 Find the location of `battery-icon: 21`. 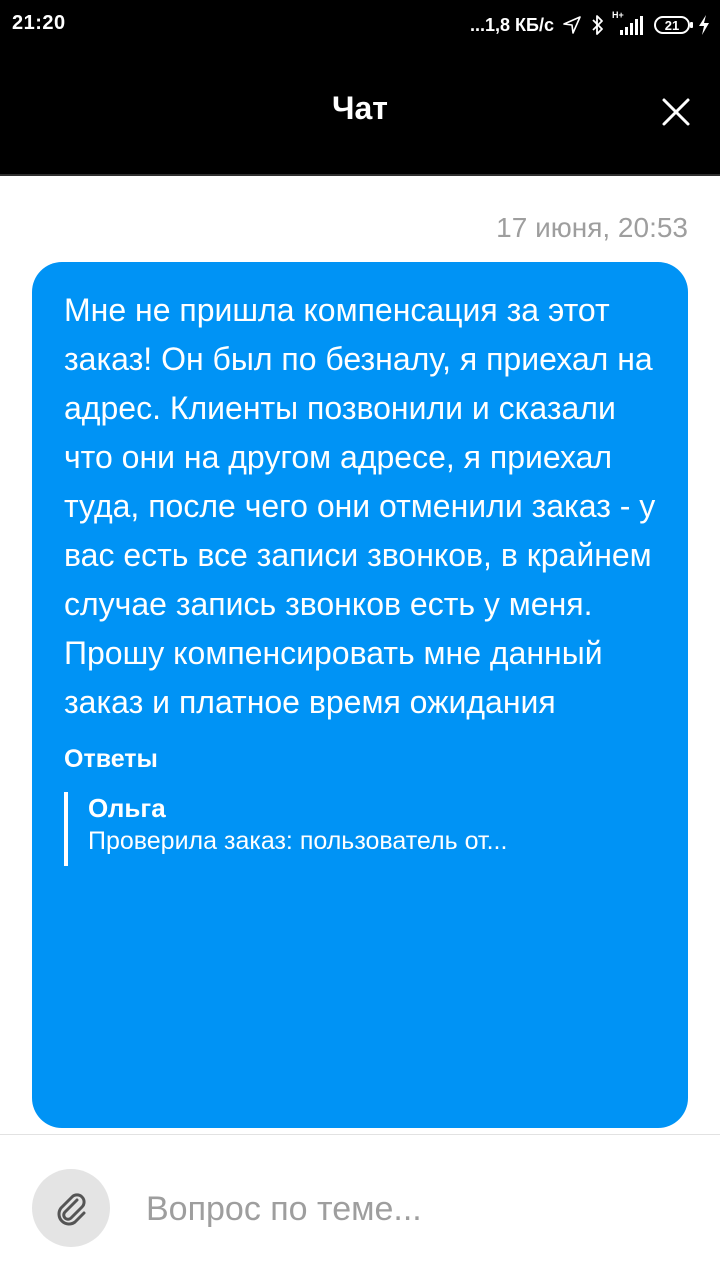

battery-icon: 21 is located at coordinates (673, 25).